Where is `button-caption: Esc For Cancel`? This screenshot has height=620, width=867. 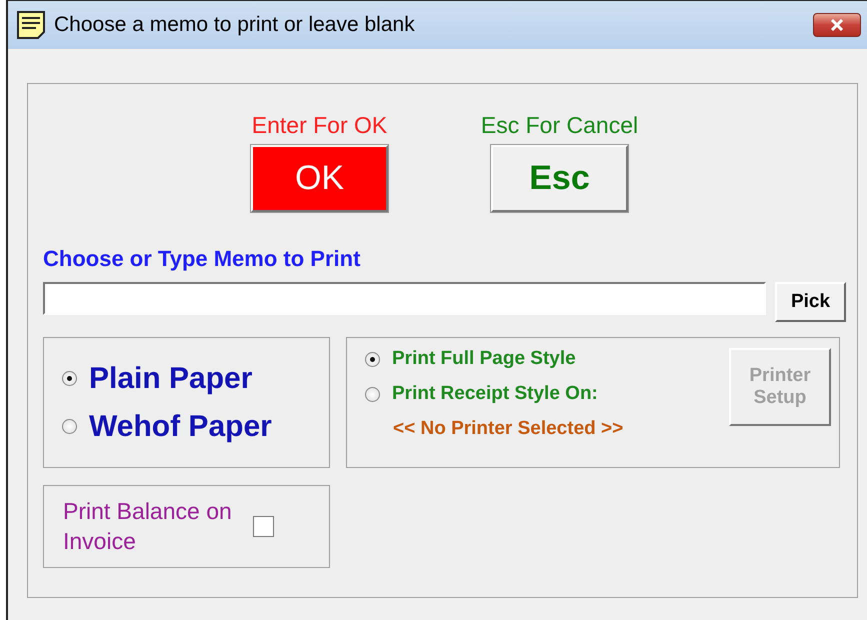 button-caption: Esc For Cancel is located at coordinates (559, 125).